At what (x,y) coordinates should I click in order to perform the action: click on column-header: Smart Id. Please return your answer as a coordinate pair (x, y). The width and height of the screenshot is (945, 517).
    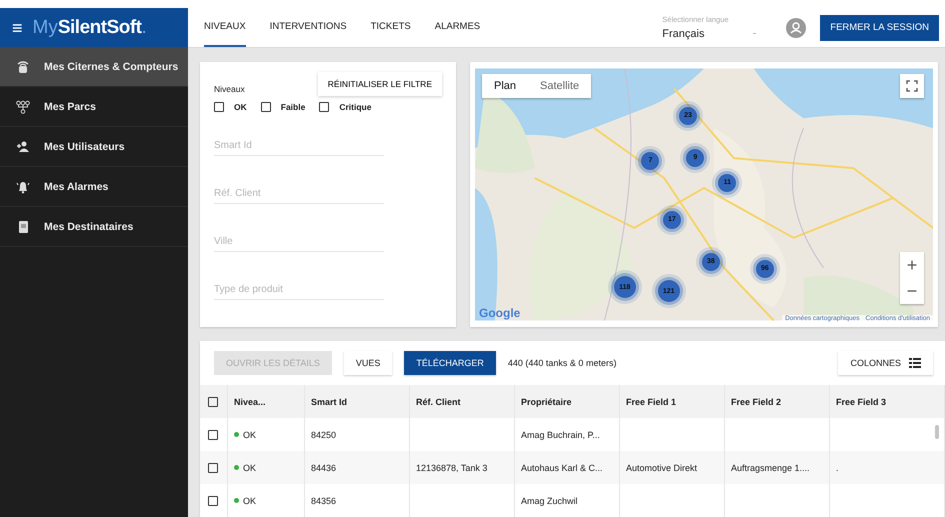
    Looking at the image, I should click on (357, 401).